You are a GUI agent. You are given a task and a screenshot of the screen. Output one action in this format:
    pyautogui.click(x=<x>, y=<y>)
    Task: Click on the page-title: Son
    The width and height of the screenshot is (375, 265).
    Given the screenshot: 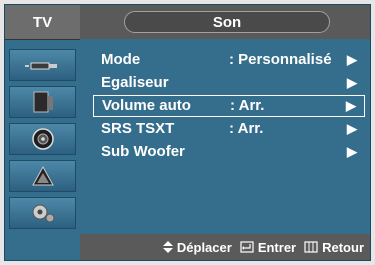 What is the action you would take?
    pyautogui.click(x=227, y=22)
    